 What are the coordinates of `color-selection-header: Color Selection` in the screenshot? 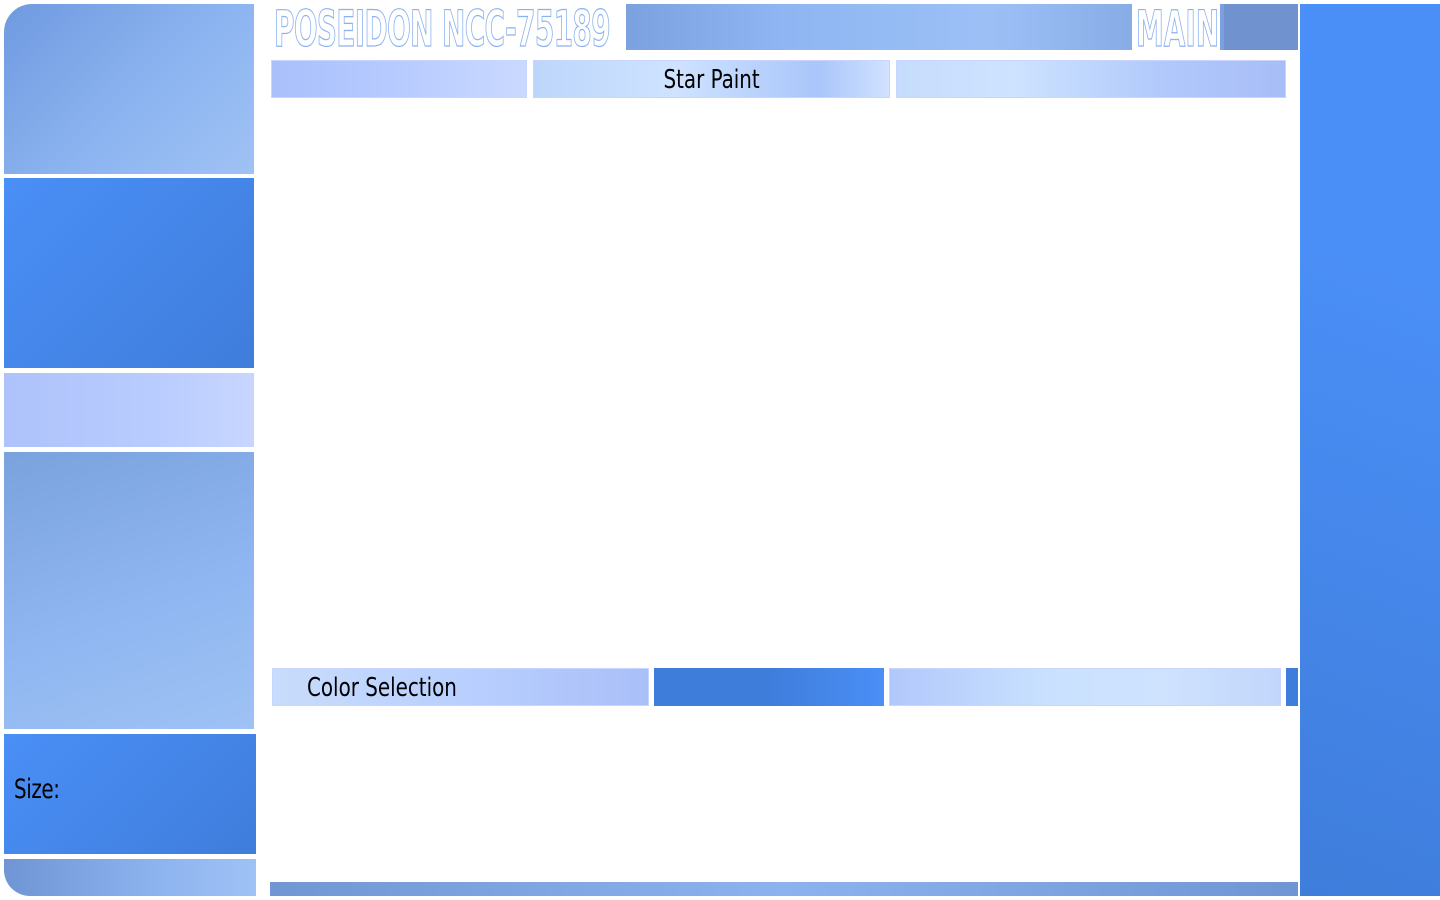 It's located at (460, 687).